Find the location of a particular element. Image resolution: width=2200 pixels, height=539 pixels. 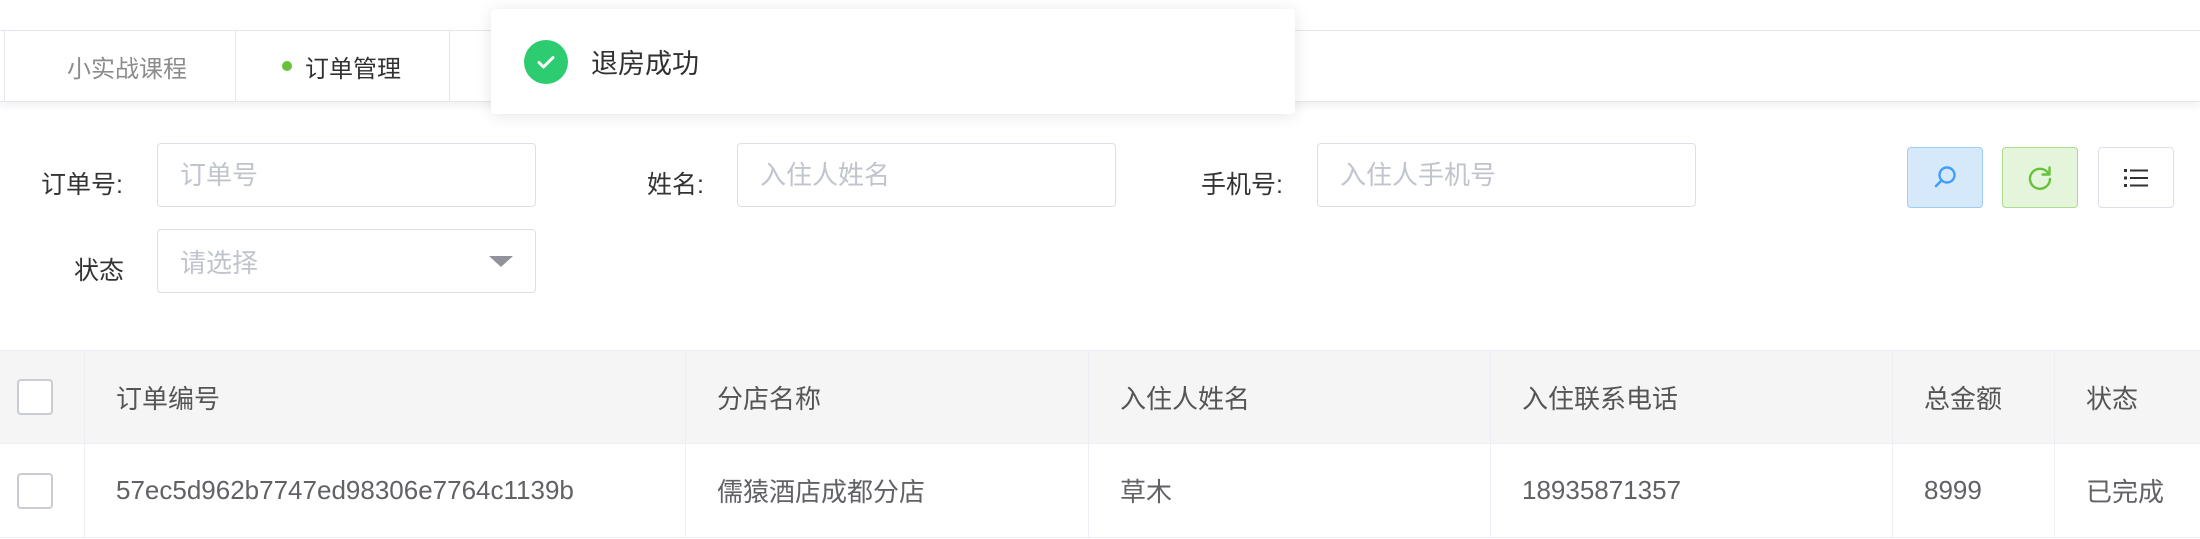

row-checkbox-cell is located at coordinates (42, 490).